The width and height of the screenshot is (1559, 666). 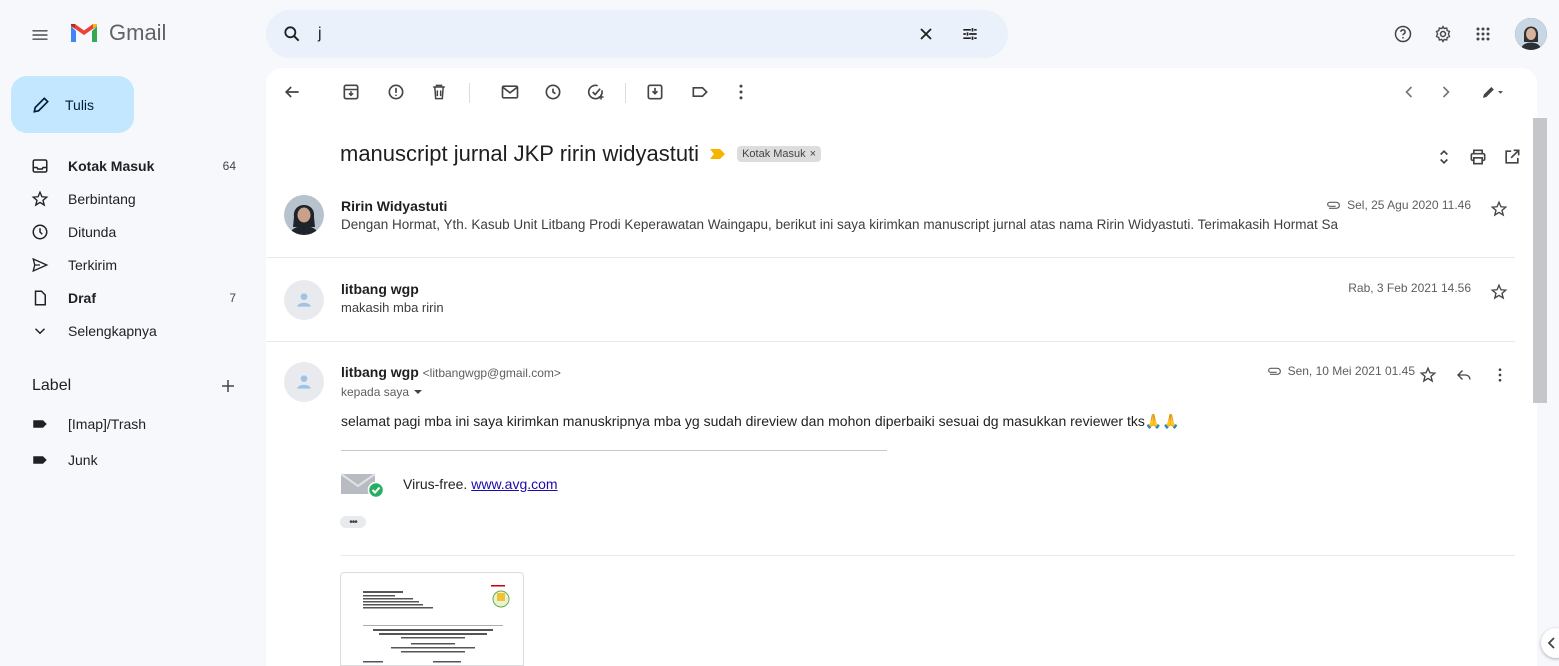 I want to click on print-button, so click(x=1478, y=157).